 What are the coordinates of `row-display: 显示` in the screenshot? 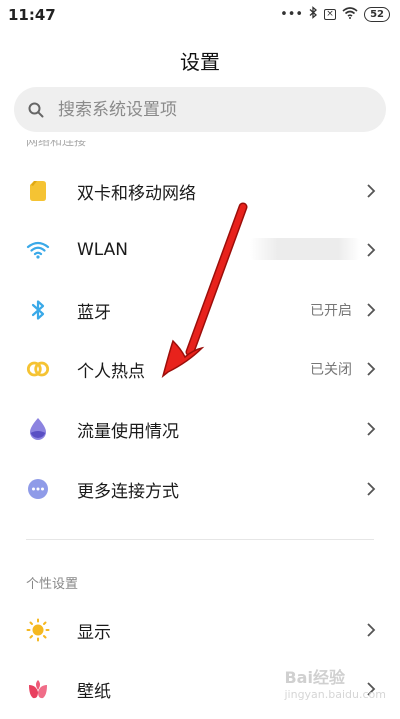 It's located at (200, 630).